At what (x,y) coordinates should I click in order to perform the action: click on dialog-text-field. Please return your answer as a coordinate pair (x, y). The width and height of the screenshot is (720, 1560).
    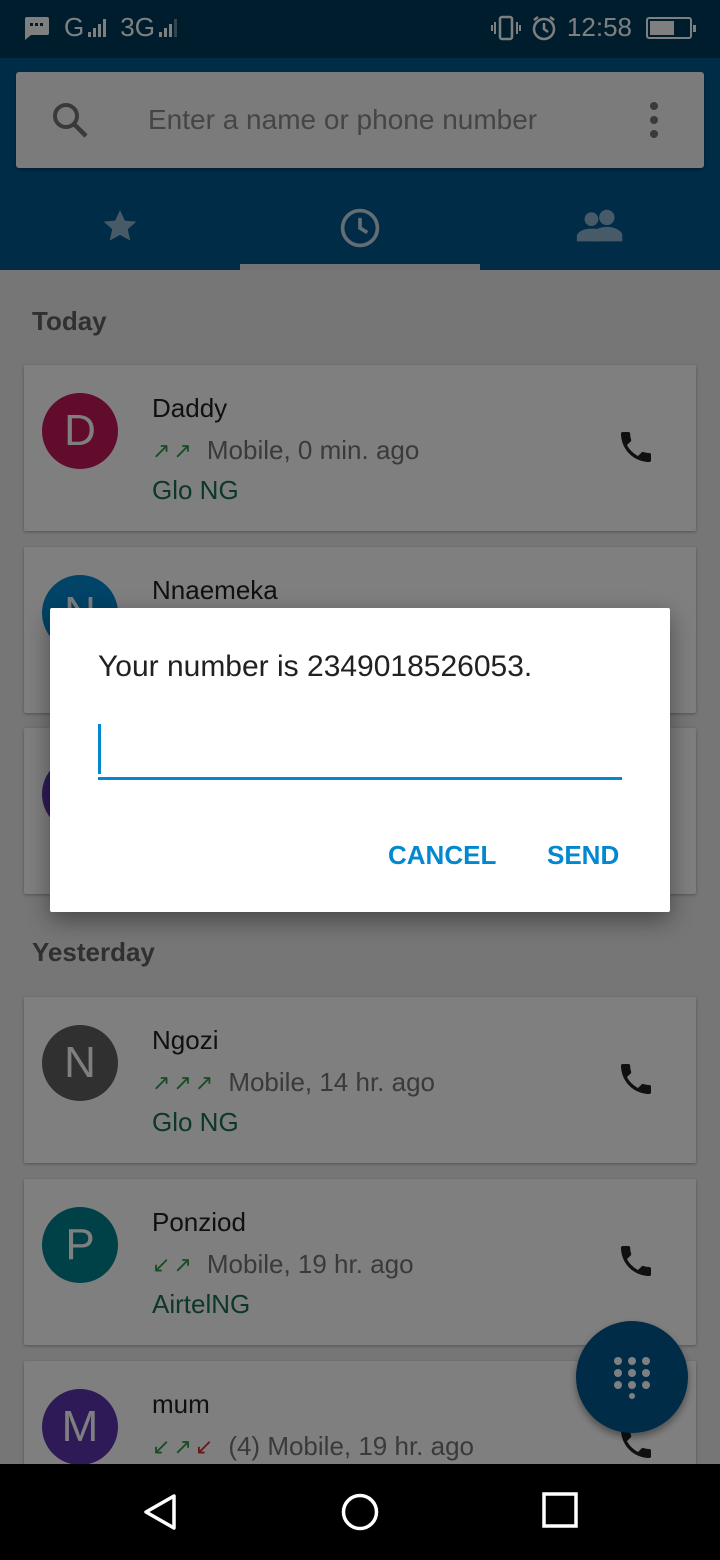
    Looking at the image, I should click on (360, 752).